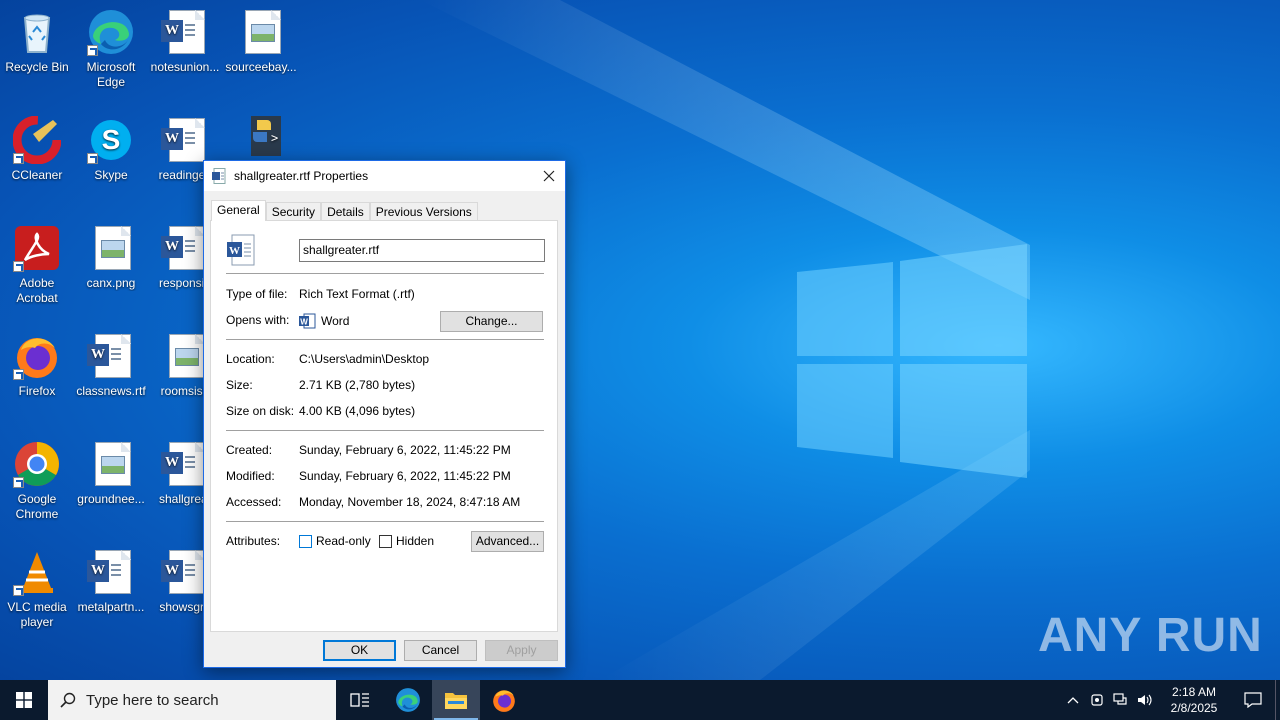 This screenshot has width=1280, height=720. I want to click on search-icon, so click(68, 700).